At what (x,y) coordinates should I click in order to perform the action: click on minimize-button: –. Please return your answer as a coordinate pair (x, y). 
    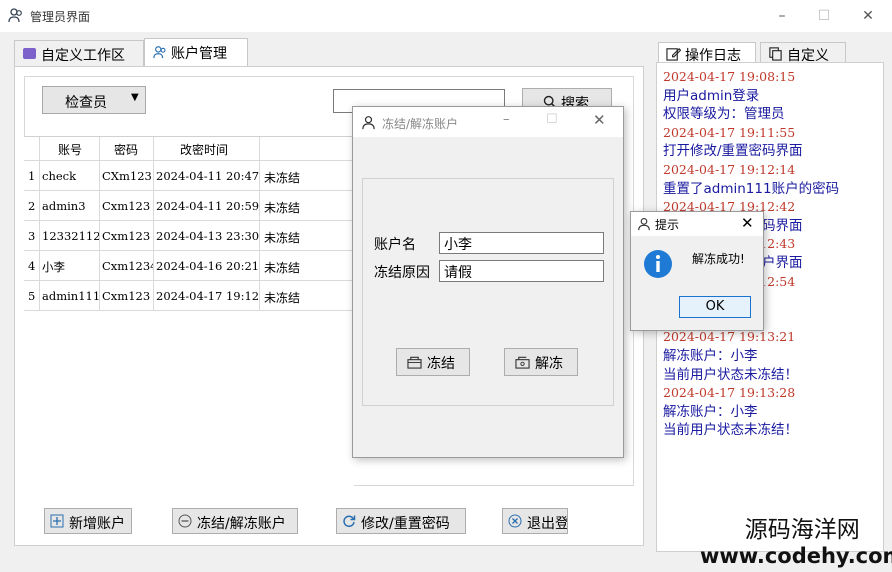
    Looking at the image, I should click on (782, 16).